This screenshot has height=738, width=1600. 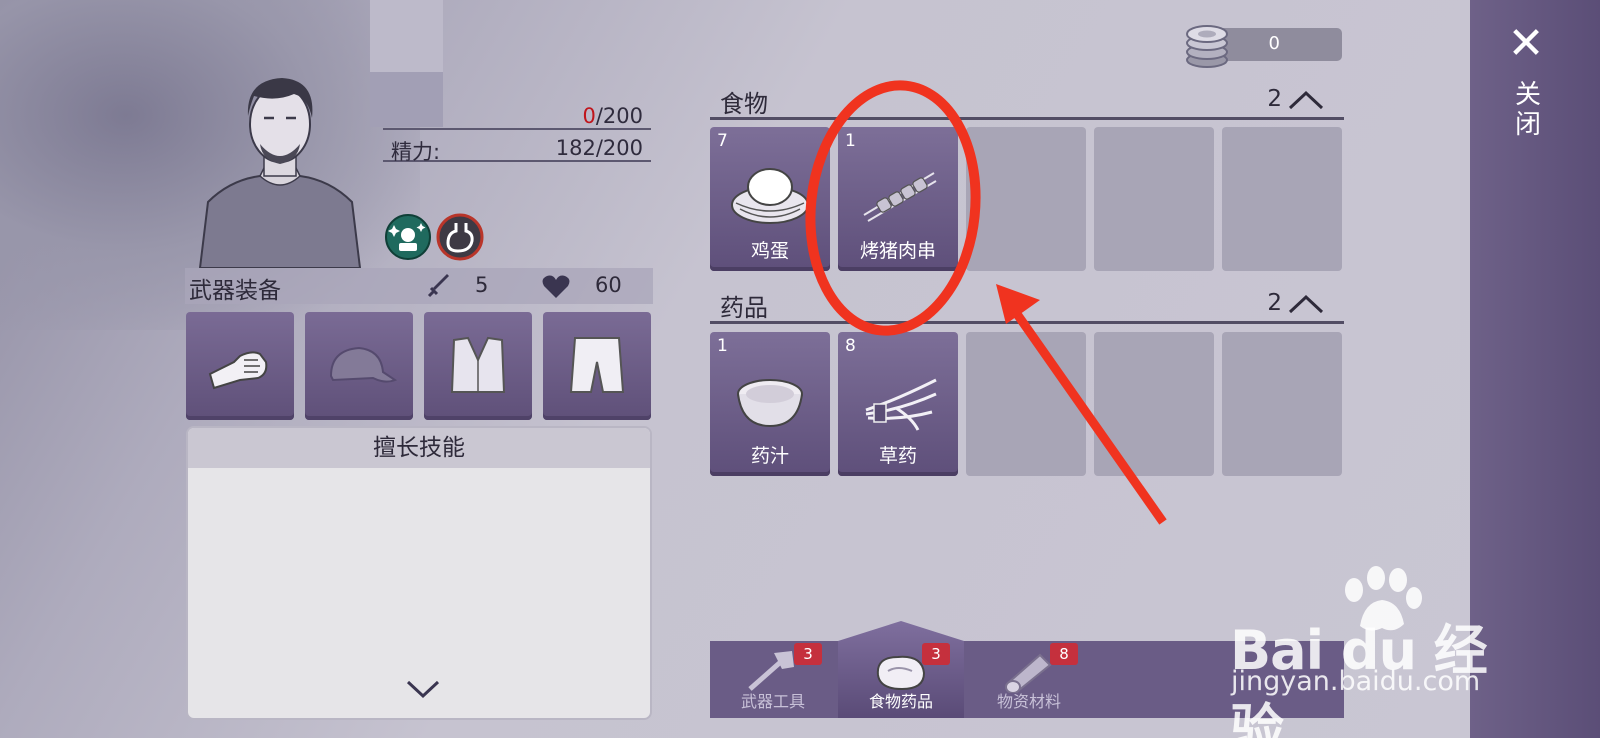 I want to click on egg-nest-icon, so click(x=770, y=196).